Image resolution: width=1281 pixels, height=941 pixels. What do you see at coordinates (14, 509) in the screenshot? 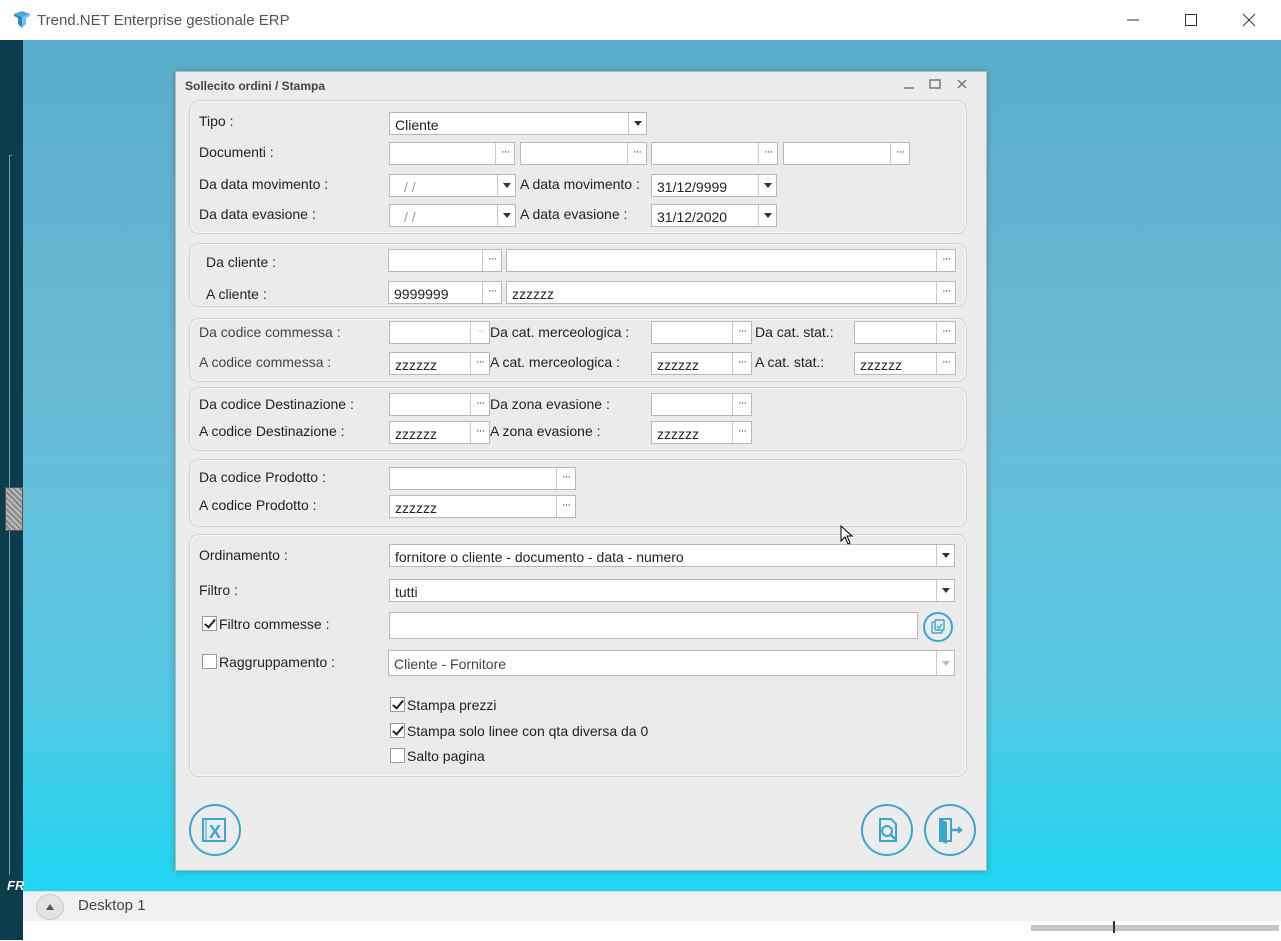
I see `sidebar-grip` at bounding box center [14, 509].